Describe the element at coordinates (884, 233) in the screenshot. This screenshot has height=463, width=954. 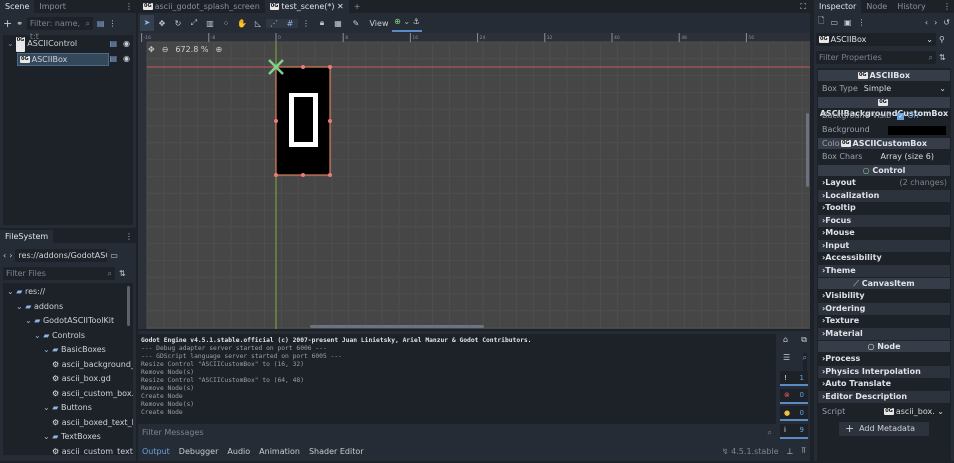
I see `property-group: › Mouse` at that location.